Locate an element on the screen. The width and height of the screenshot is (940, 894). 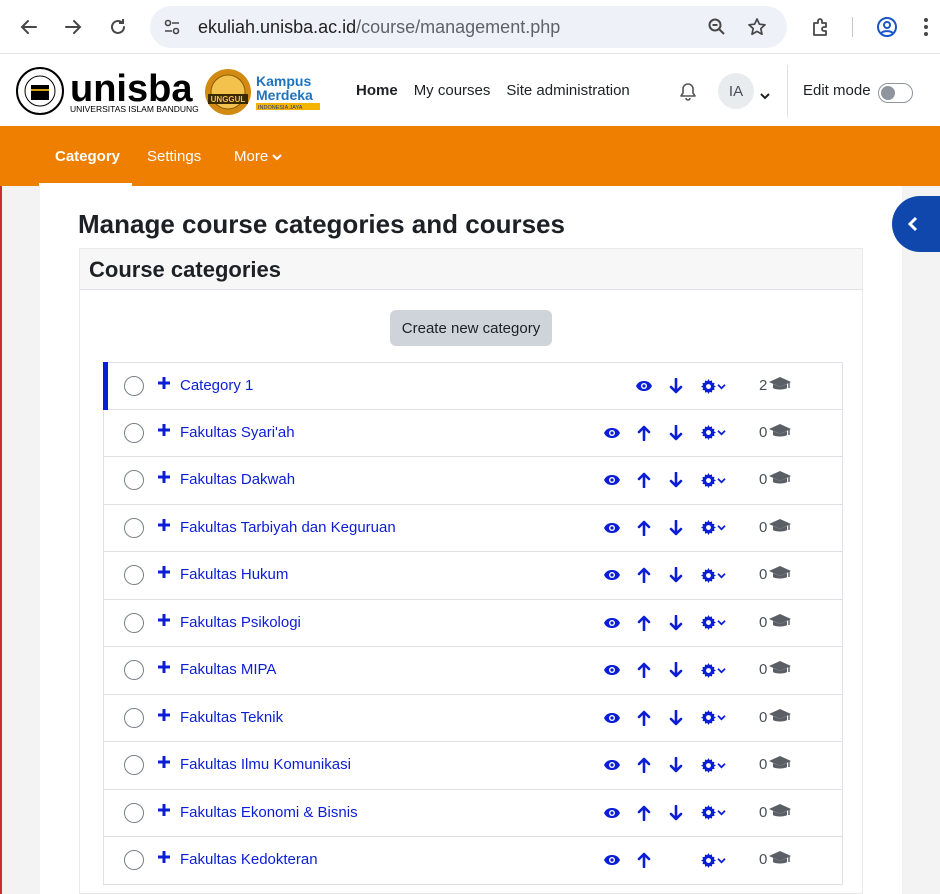
category-name-link: Fakultas Syari'ah is located at coordinates (237, 432).